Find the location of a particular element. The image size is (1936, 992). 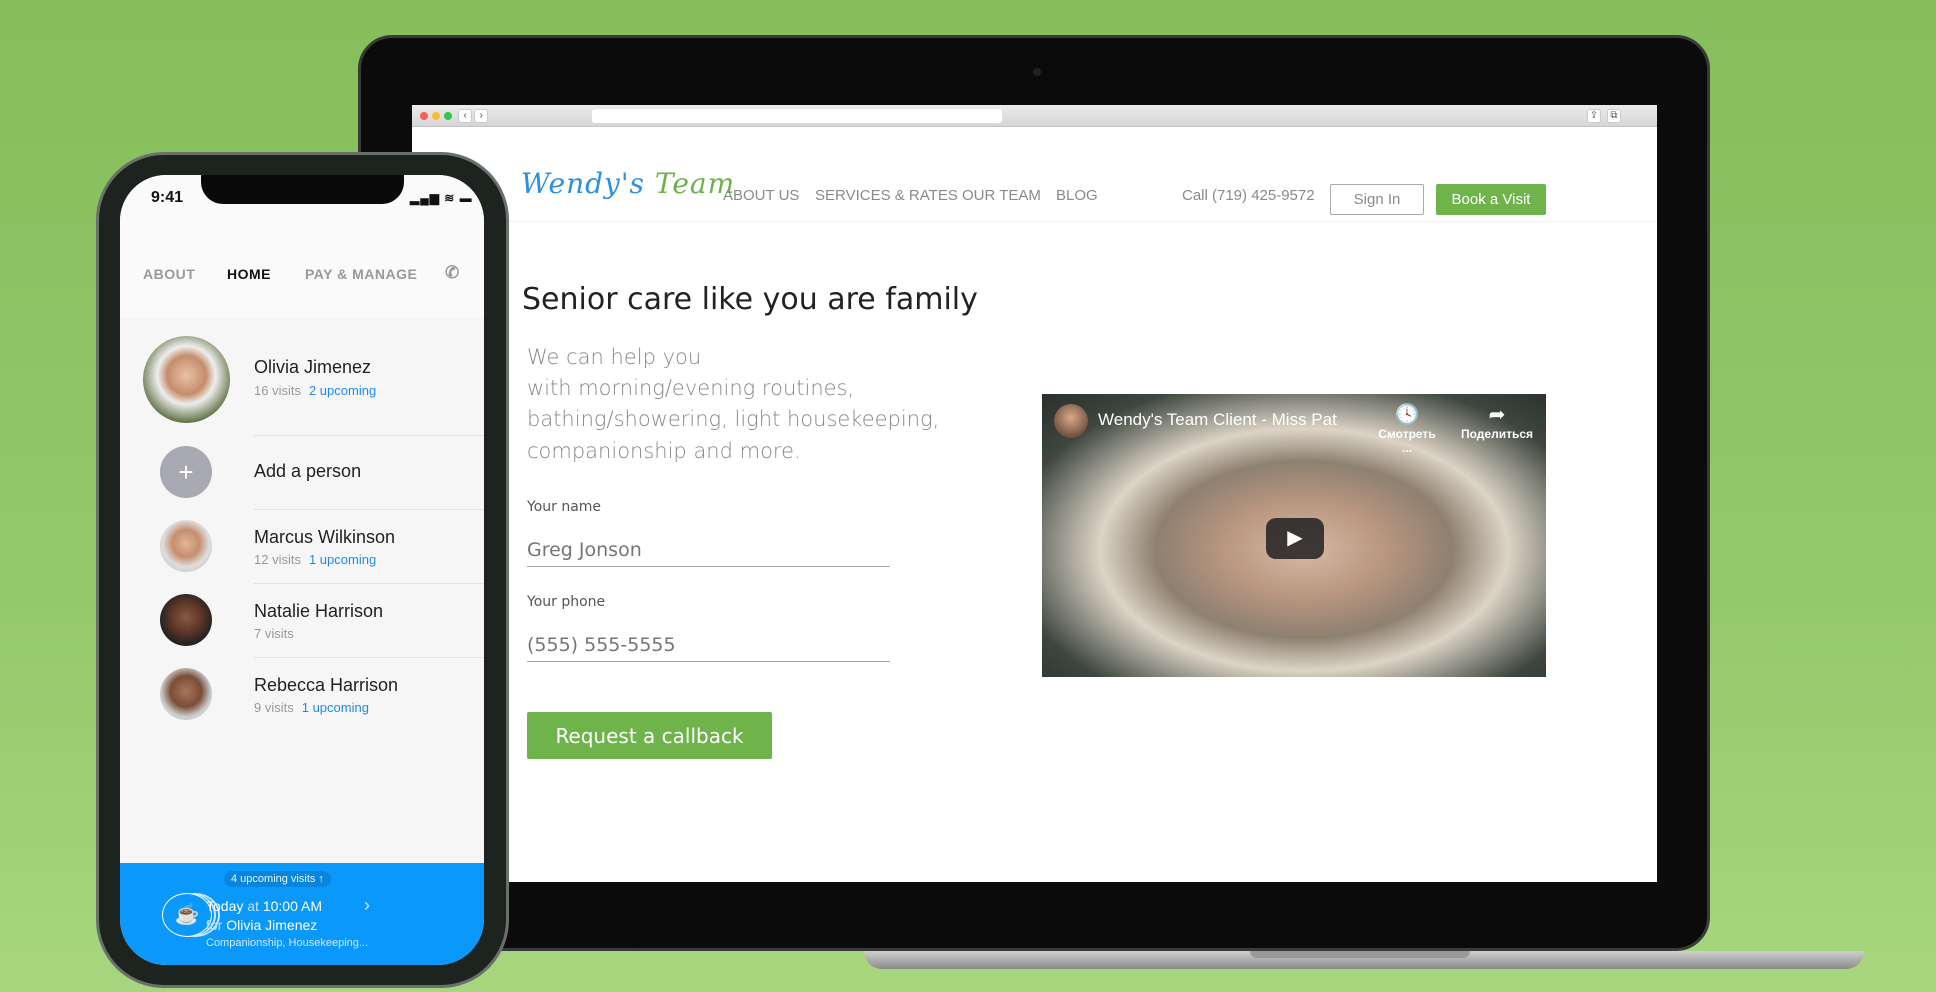

phone-label: Your phone is located at coordinates (566, 602).